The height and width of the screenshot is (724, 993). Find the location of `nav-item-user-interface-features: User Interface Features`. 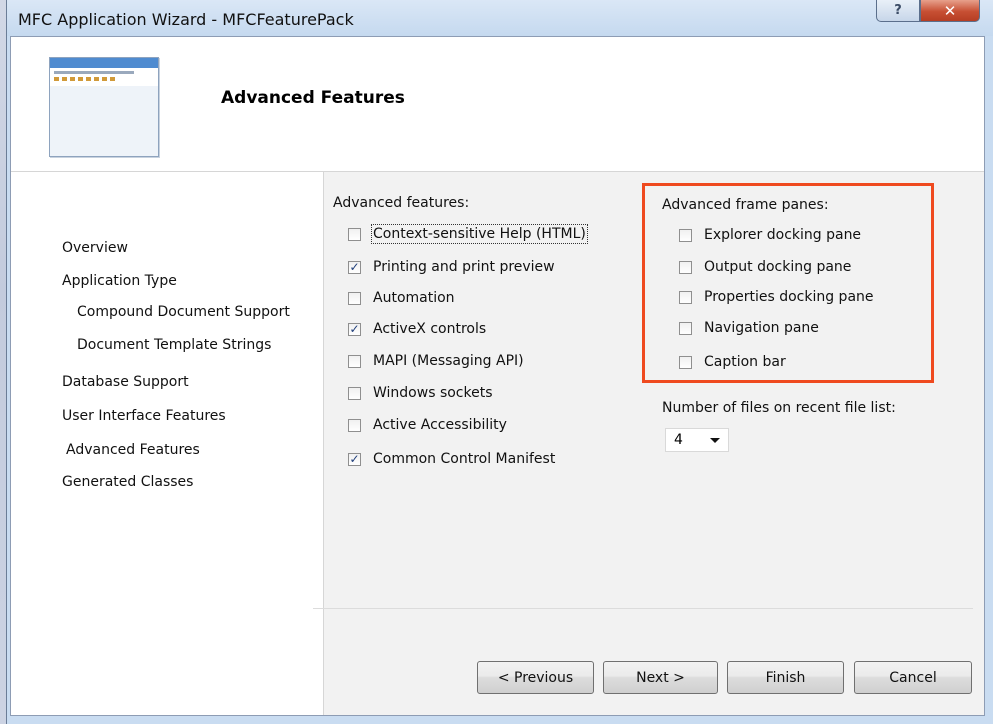

nav-item-user-interface-features: User Interface Features is located at coordinates (144, 416).